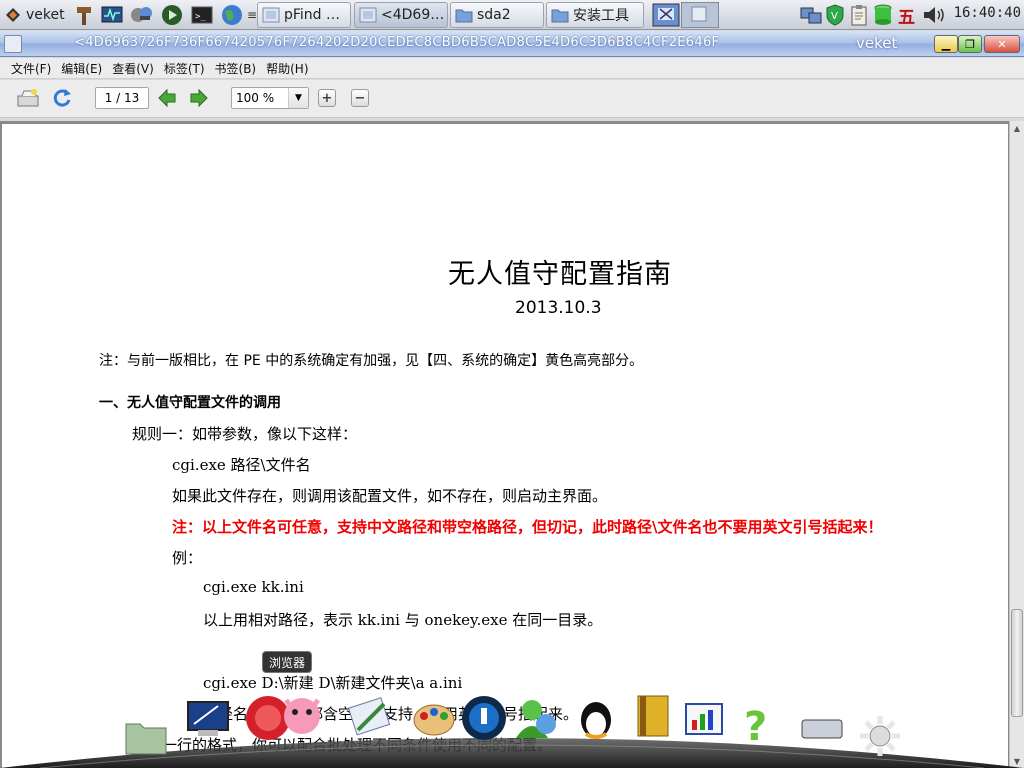 This screenshot has height=768, width=1024. Describe the element at coordinates (370, 716) in the screenshot. I see `text-editor-icon` at that location.